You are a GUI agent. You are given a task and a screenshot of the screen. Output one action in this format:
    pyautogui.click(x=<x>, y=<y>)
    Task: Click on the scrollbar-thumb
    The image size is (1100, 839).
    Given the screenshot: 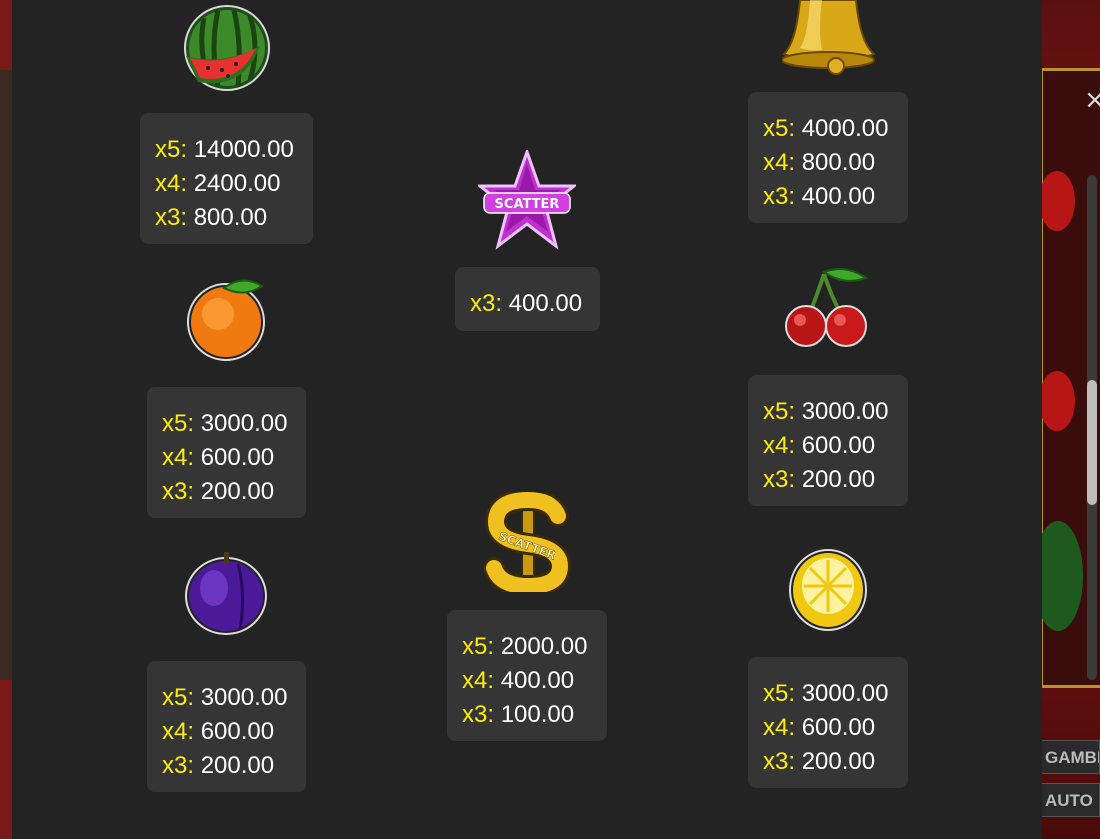 What is the action you would take?
    pyautogui.click(x=1092, y=442)
    